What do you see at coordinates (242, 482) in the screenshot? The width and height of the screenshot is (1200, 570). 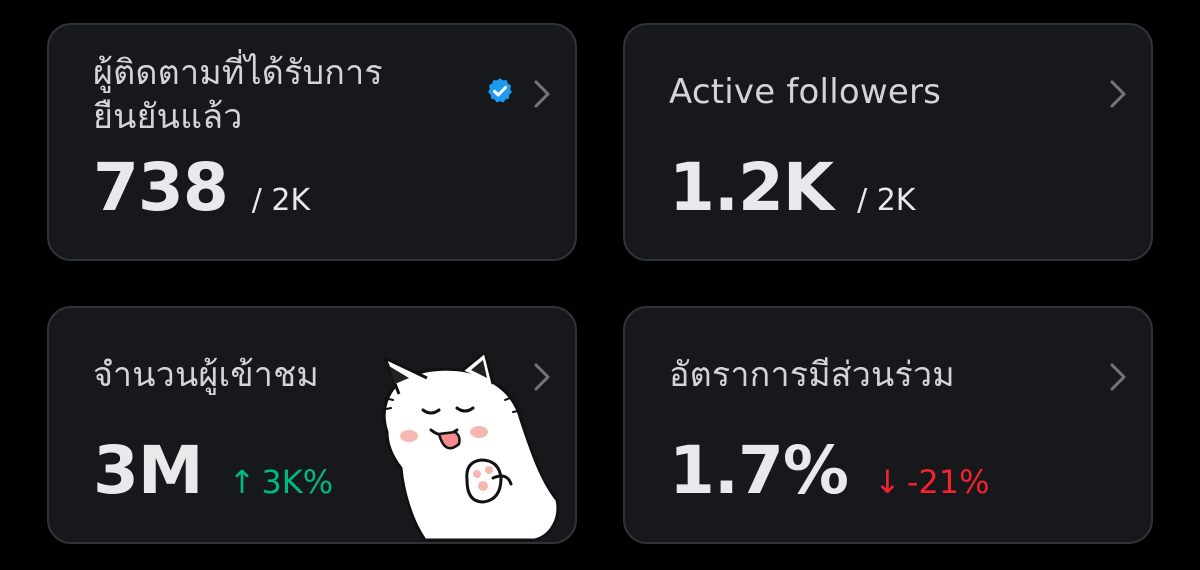 I see `arrow-up-icon: ↑` at bounding box center [242, 482].